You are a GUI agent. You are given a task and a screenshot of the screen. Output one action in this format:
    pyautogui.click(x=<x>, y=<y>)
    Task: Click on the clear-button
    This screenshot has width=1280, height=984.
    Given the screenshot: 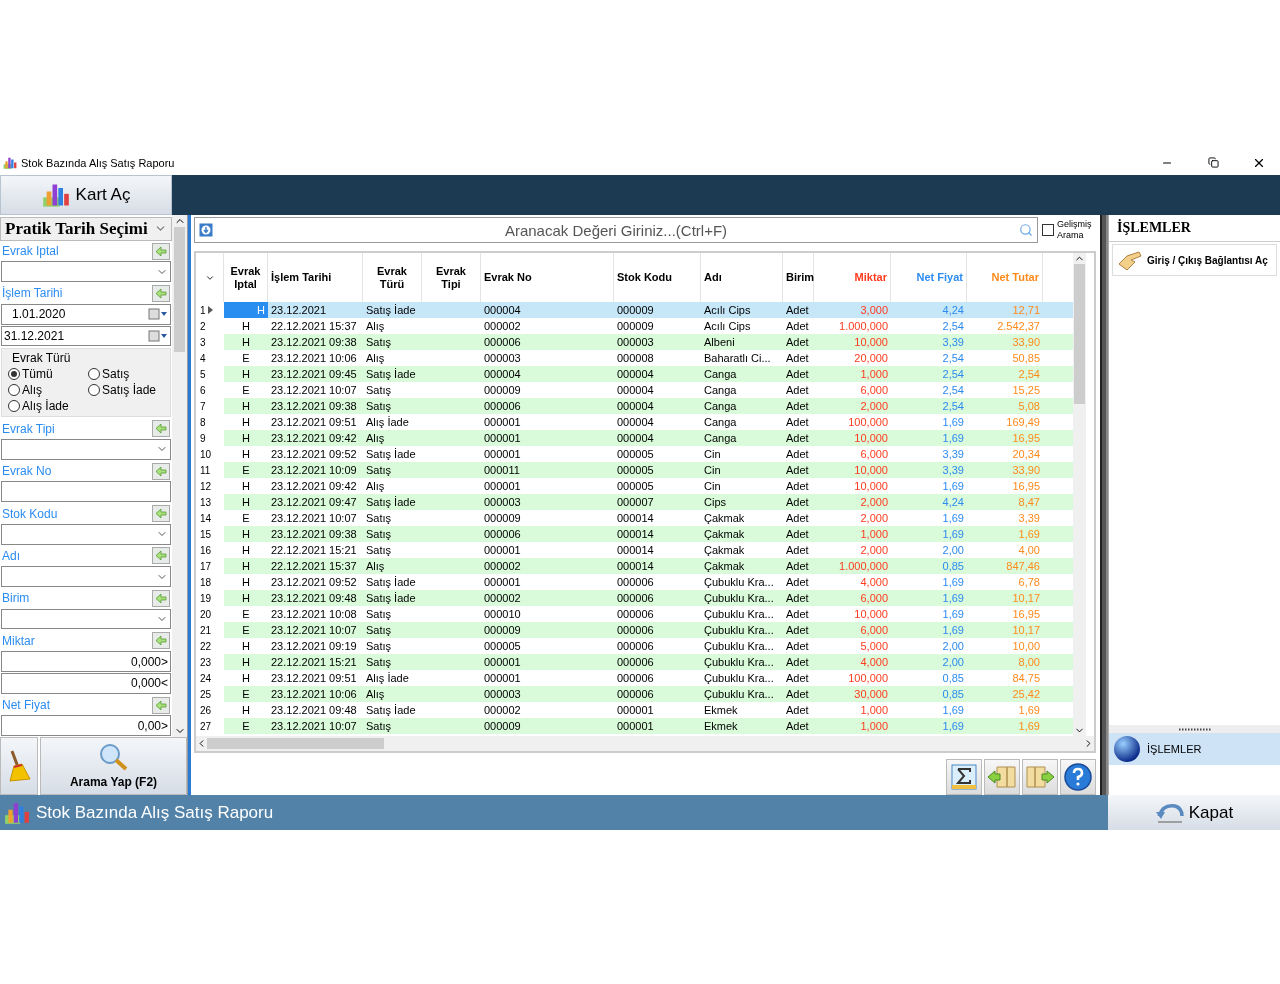 What is the action you would take?
    pyautogui.click(x=19, y=766)
    